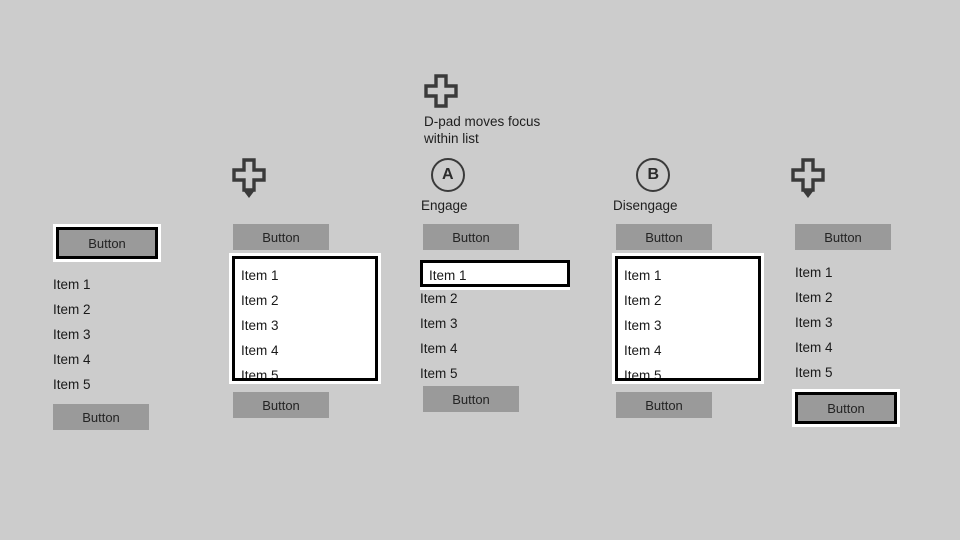 Image resolution: width=960 pixels, height=540 pixels. I want to click on a-button-icon: A, so click(447, 175).